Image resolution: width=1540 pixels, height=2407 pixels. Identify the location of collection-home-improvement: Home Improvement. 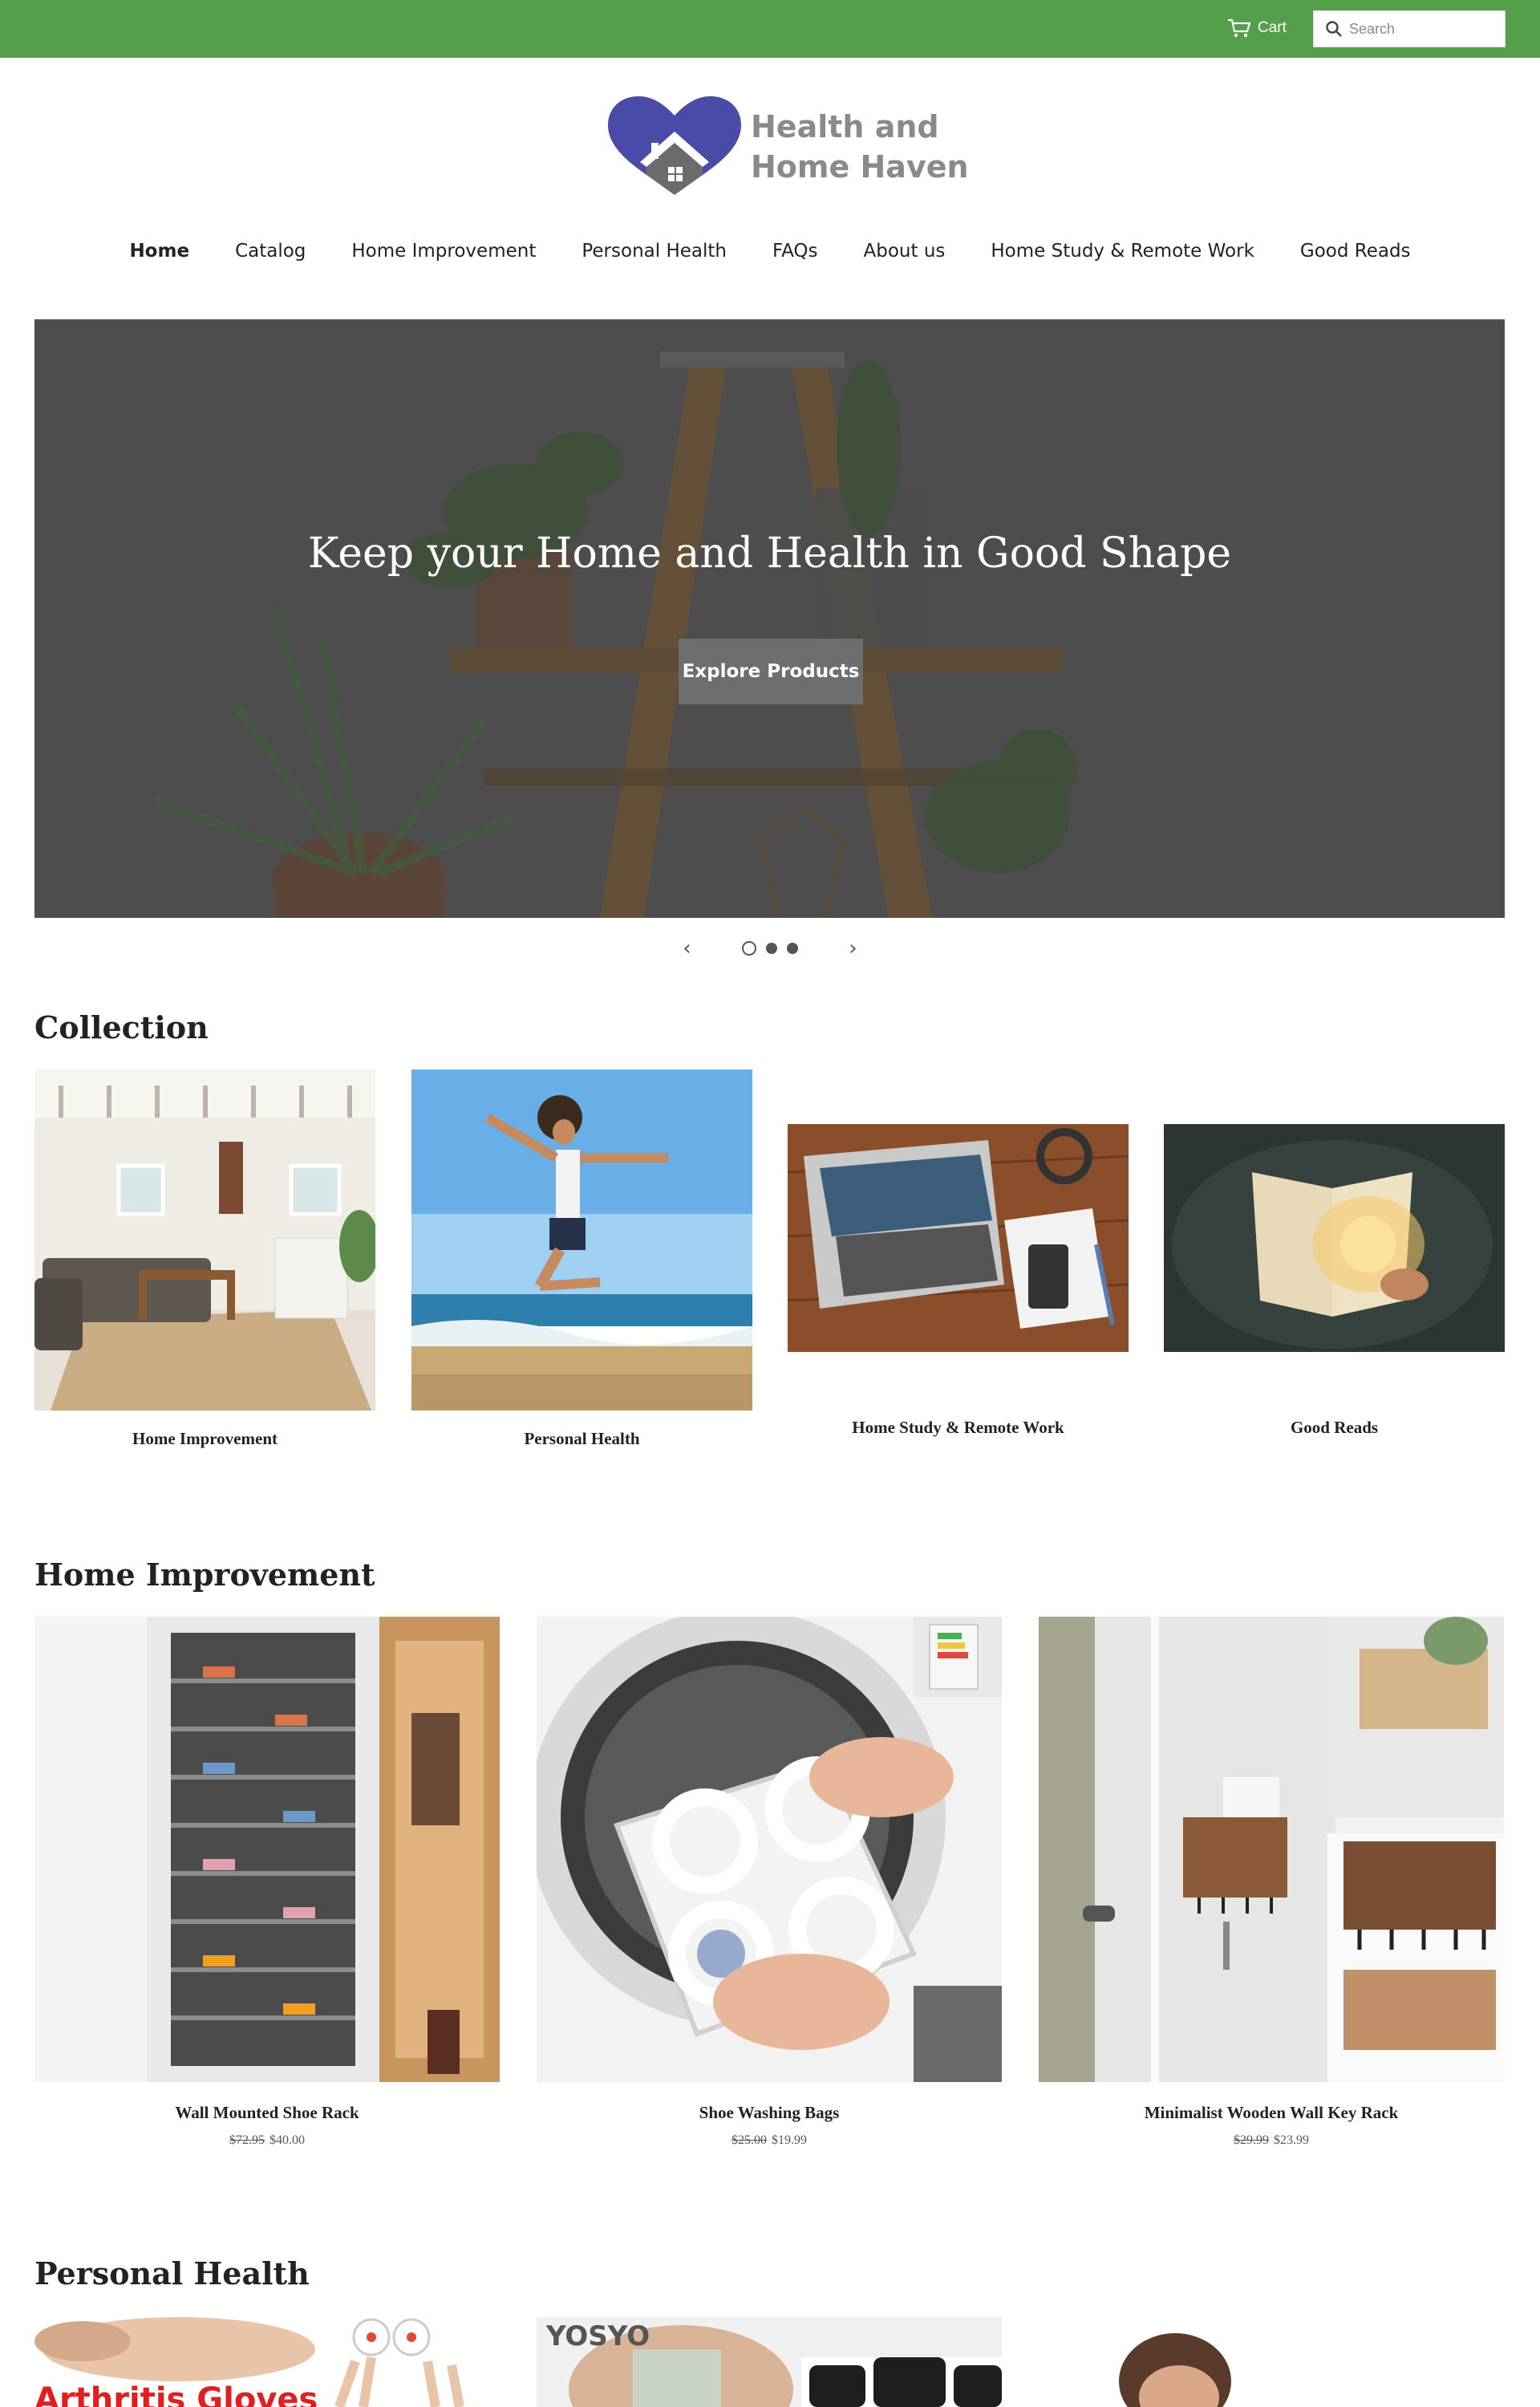
(204, 1262).